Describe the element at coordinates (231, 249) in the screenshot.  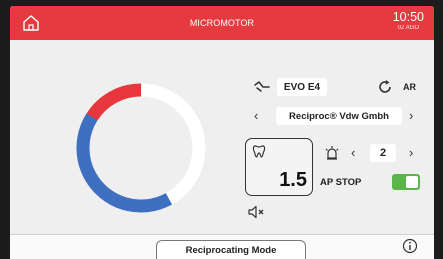
I see `mode-button: Reciprocating Mode` at that location.